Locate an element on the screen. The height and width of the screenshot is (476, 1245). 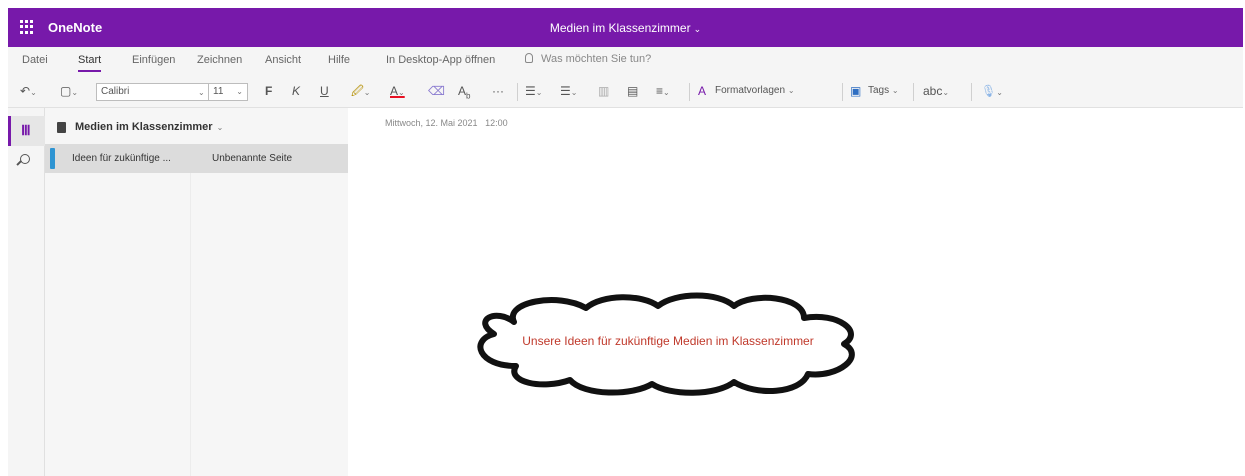
spelling-icon: abc⌄ is located at coordinates (936, 91).